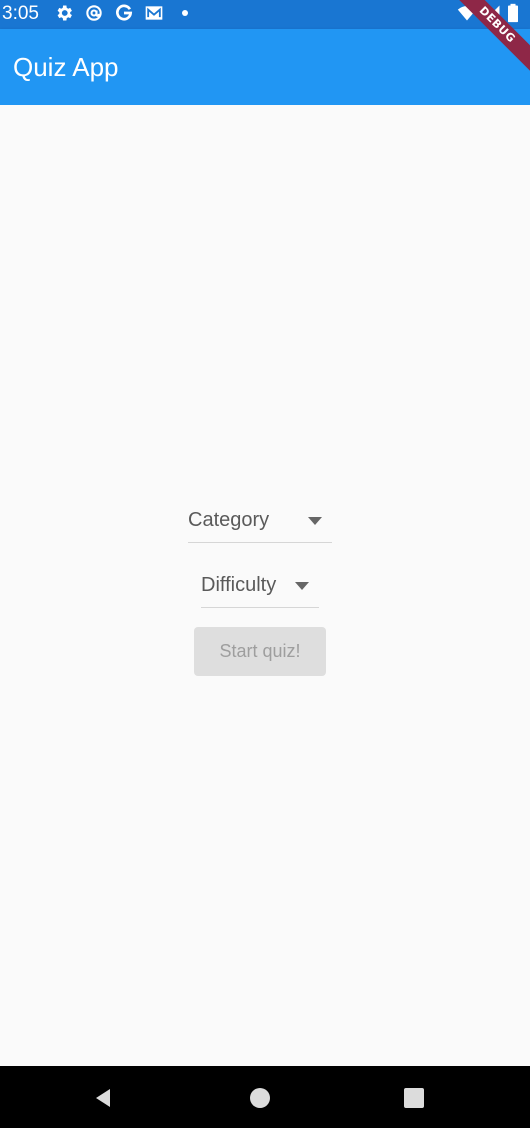 Image resolution: width=530 pixels, height=1128 pixels. What do you see at coordinates (64, 13) in the screenshot?
I see `gear-icon` at bounding box center [64, 13].